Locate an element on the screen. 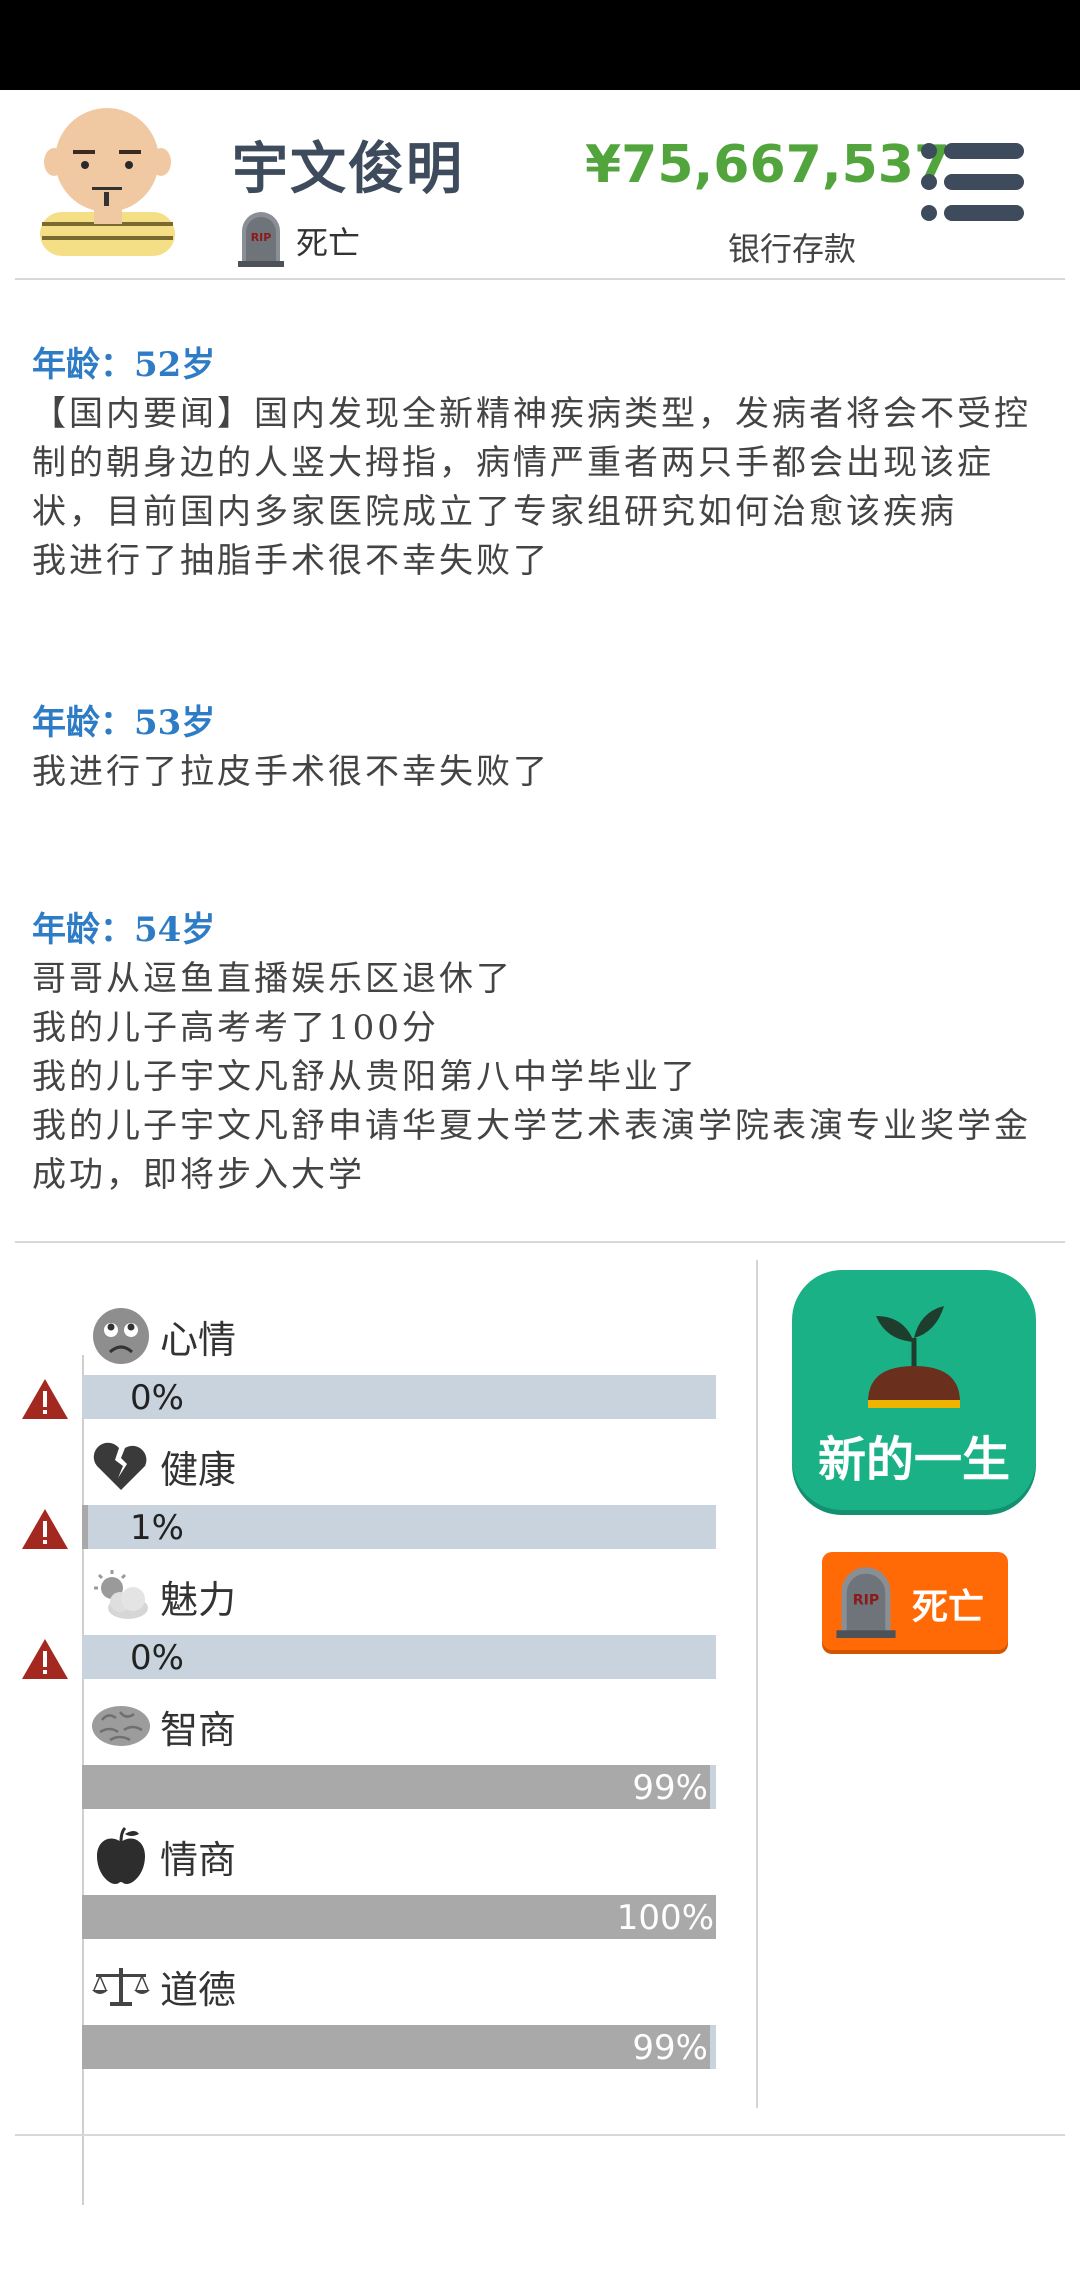 This screenshot has width=1080, height=2280. log-line: 我进行了抽脂手术很不幸失败了 is located at coordinates (291, 561).